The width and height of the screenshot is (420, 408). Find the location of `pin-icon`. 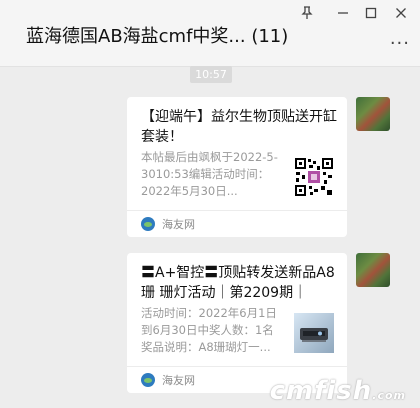

pin-icon is located at coordinates (307, 16).